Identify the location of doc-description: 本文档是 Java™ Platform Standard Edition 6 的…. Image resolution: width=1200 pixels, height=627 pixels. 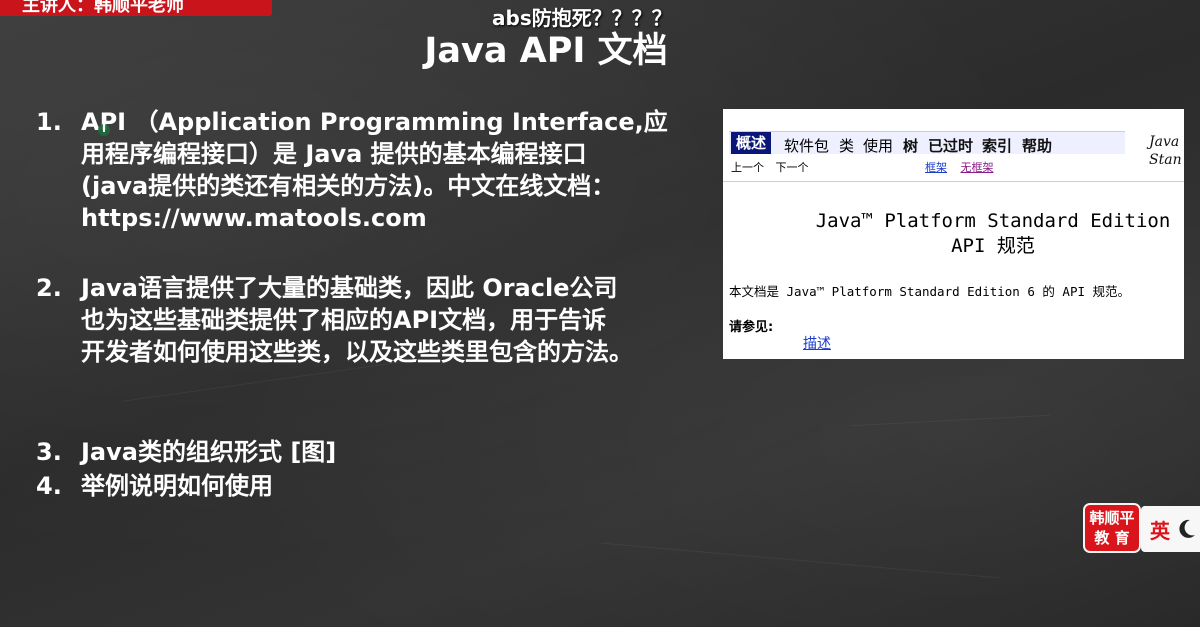
(930, 291).